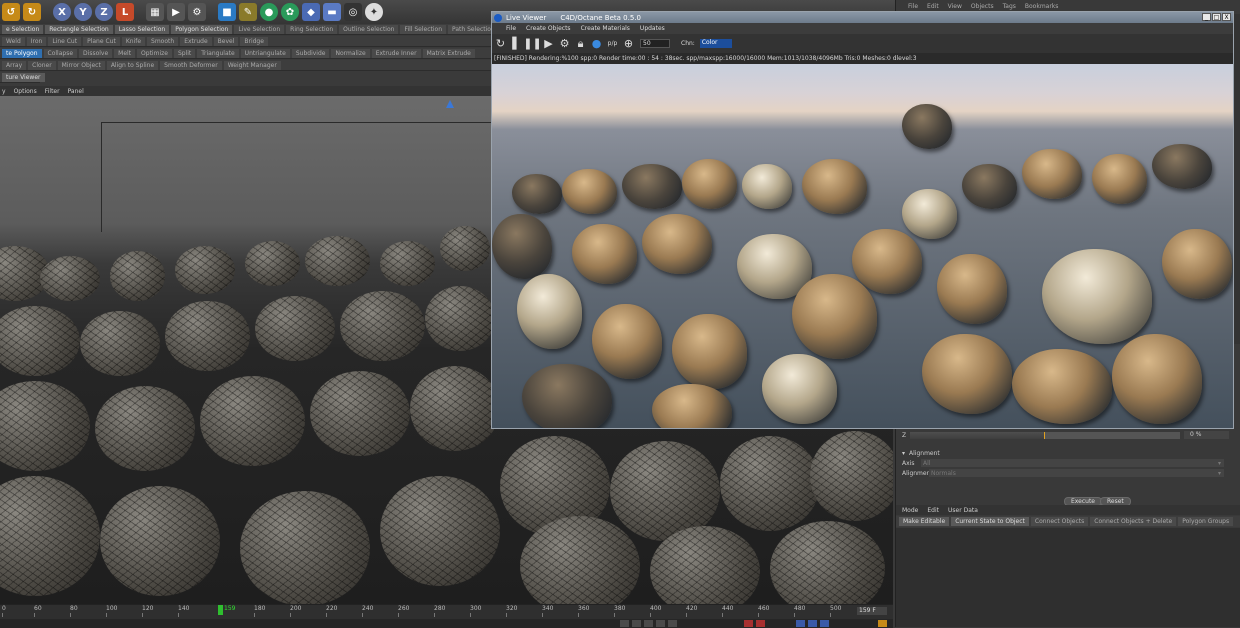  I want to click on om-menu-view: View, so click(955, 6).